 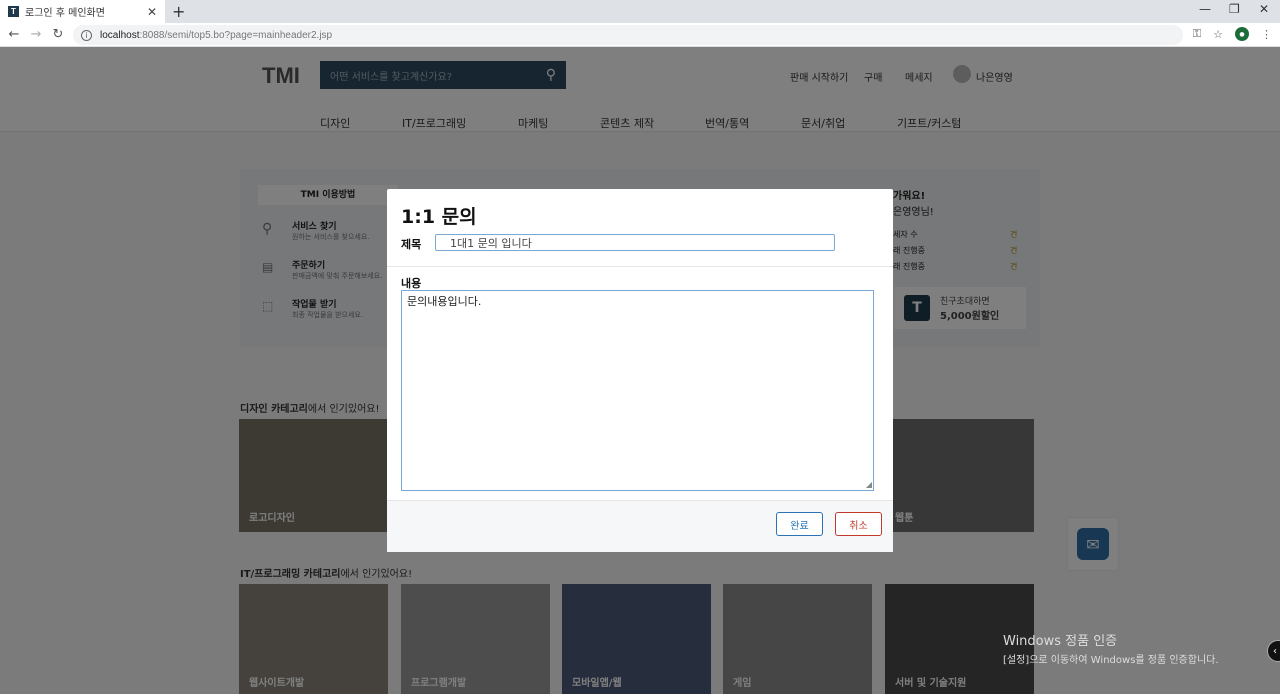 What do you see at coordinates (640, 266) in the screenshot?
I see `modal-divider` at bounding box center [640, 266].